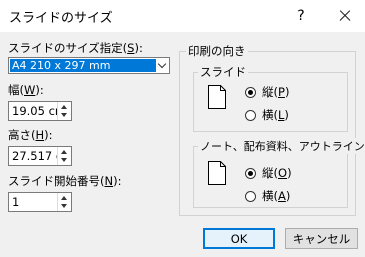 The image size is (365, 257). I want to click on ok-button-label: OK, so click(239, 238).